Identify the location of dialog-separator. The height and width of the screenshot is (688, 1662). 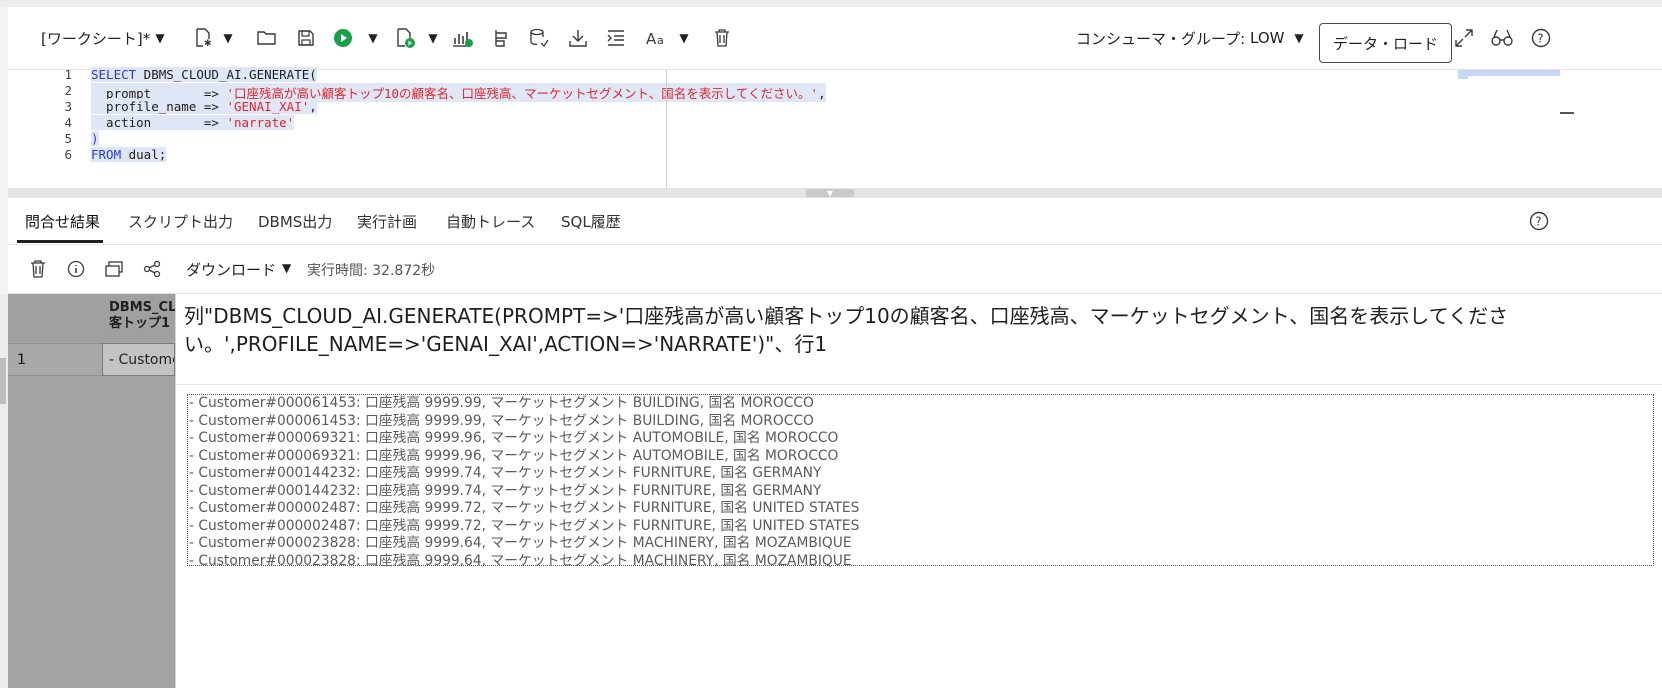
(919, 384).